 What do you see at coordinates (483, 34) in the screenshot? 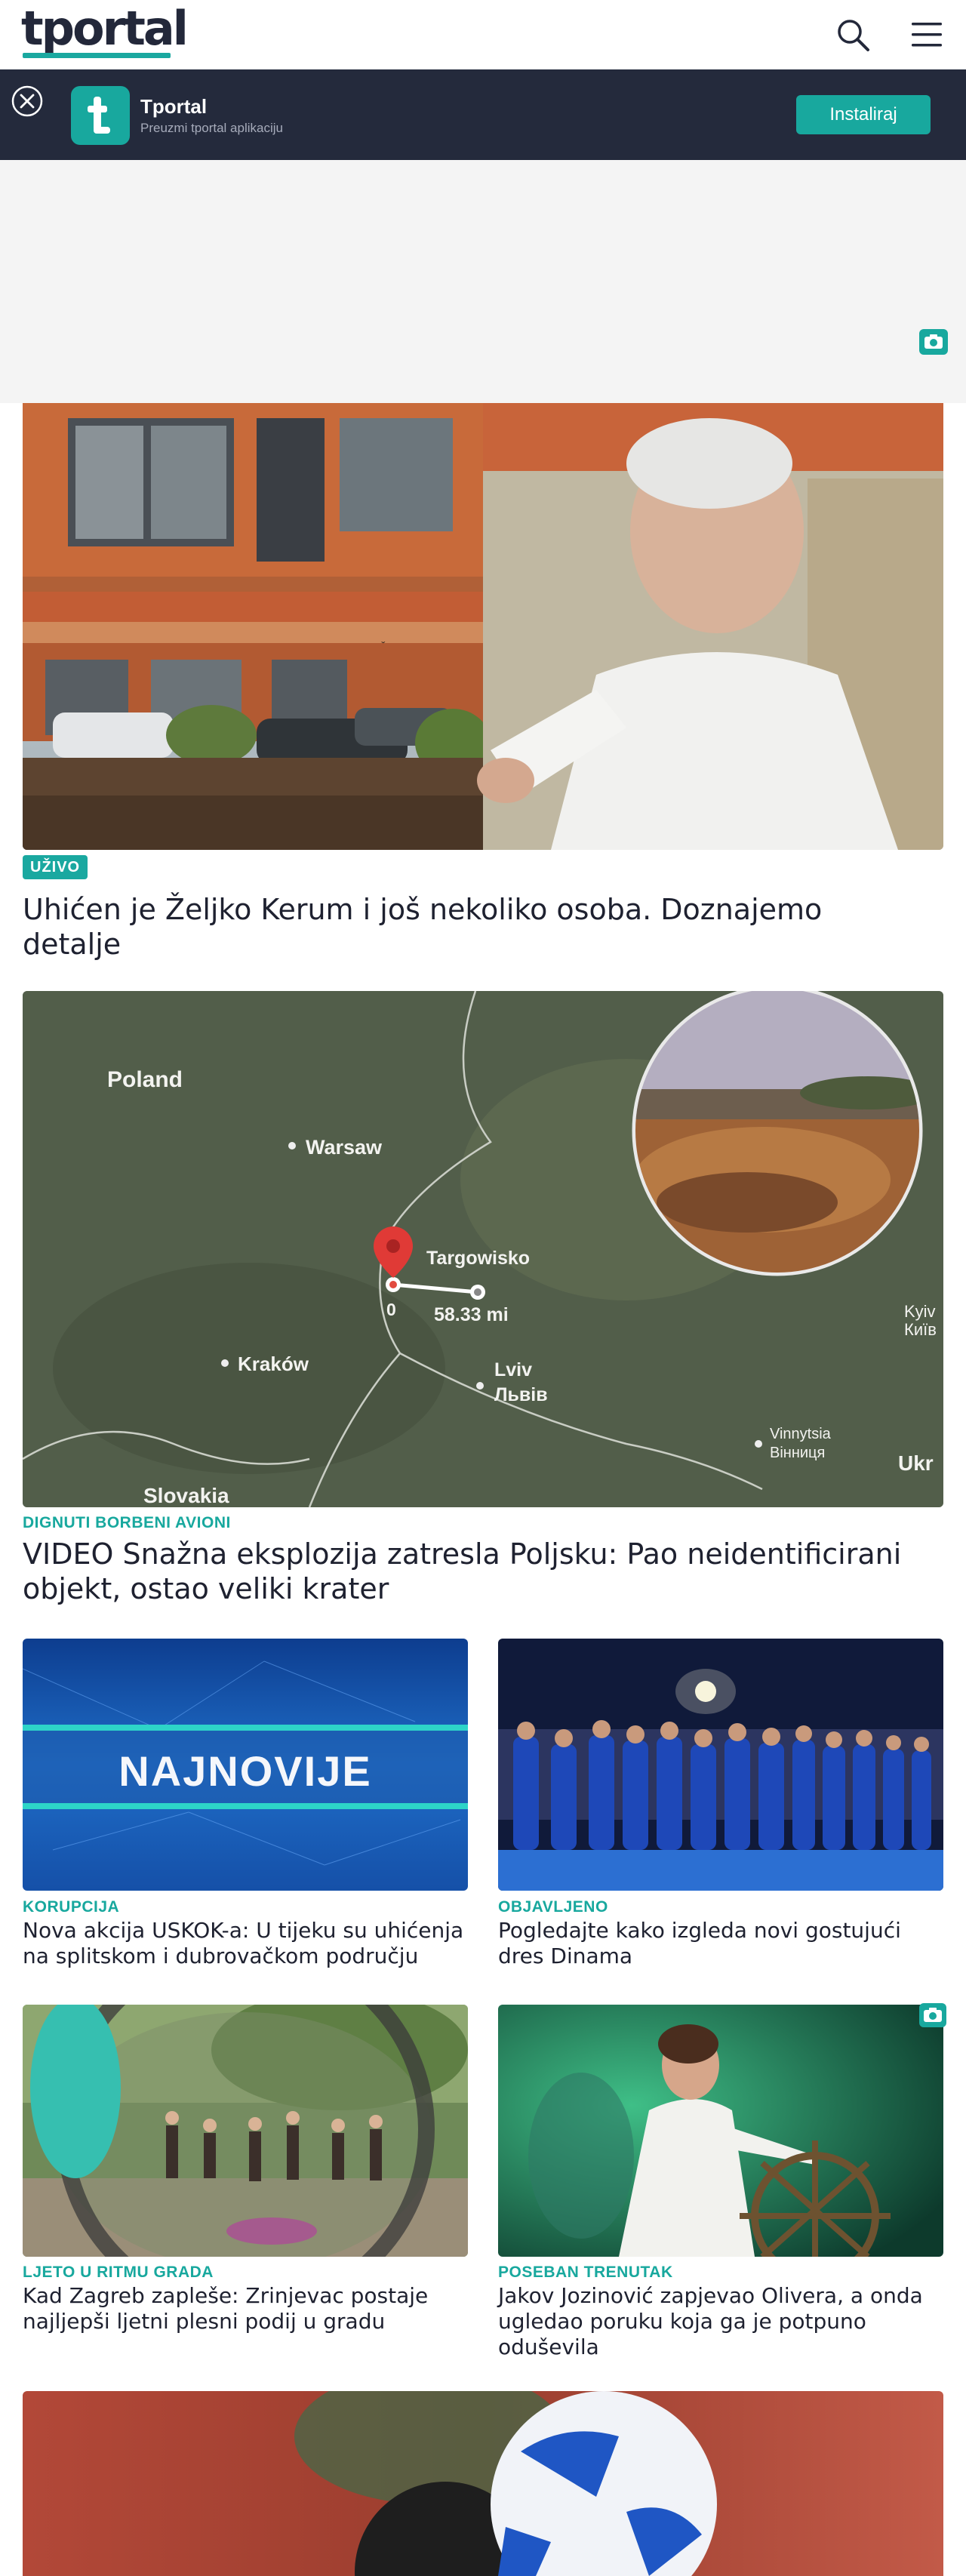
I see `site-header: tportal` at bounding box center [483, 34].